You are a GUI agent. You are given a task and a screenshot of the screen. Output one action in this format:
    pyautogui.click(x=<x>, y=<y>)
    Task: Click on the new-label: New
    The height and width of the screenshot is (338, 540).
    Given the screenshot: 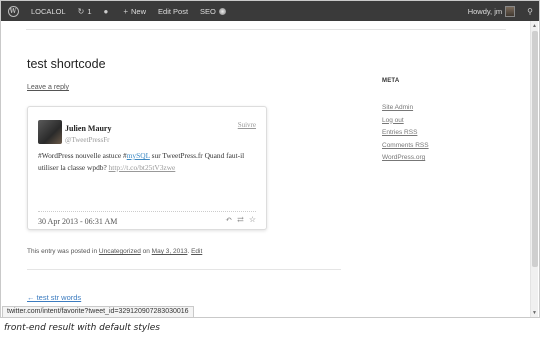 What is the action you would take?
    pyautogui.click(x=139, y=11)
    